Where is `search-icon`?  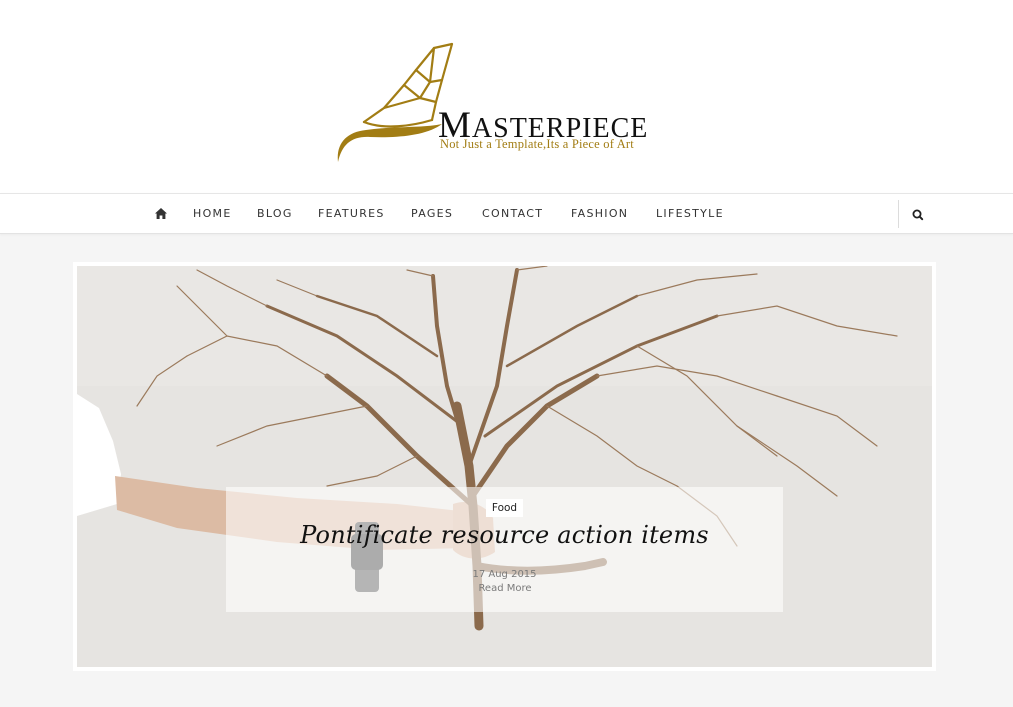
search-icon is located at coordinates (918, 215).